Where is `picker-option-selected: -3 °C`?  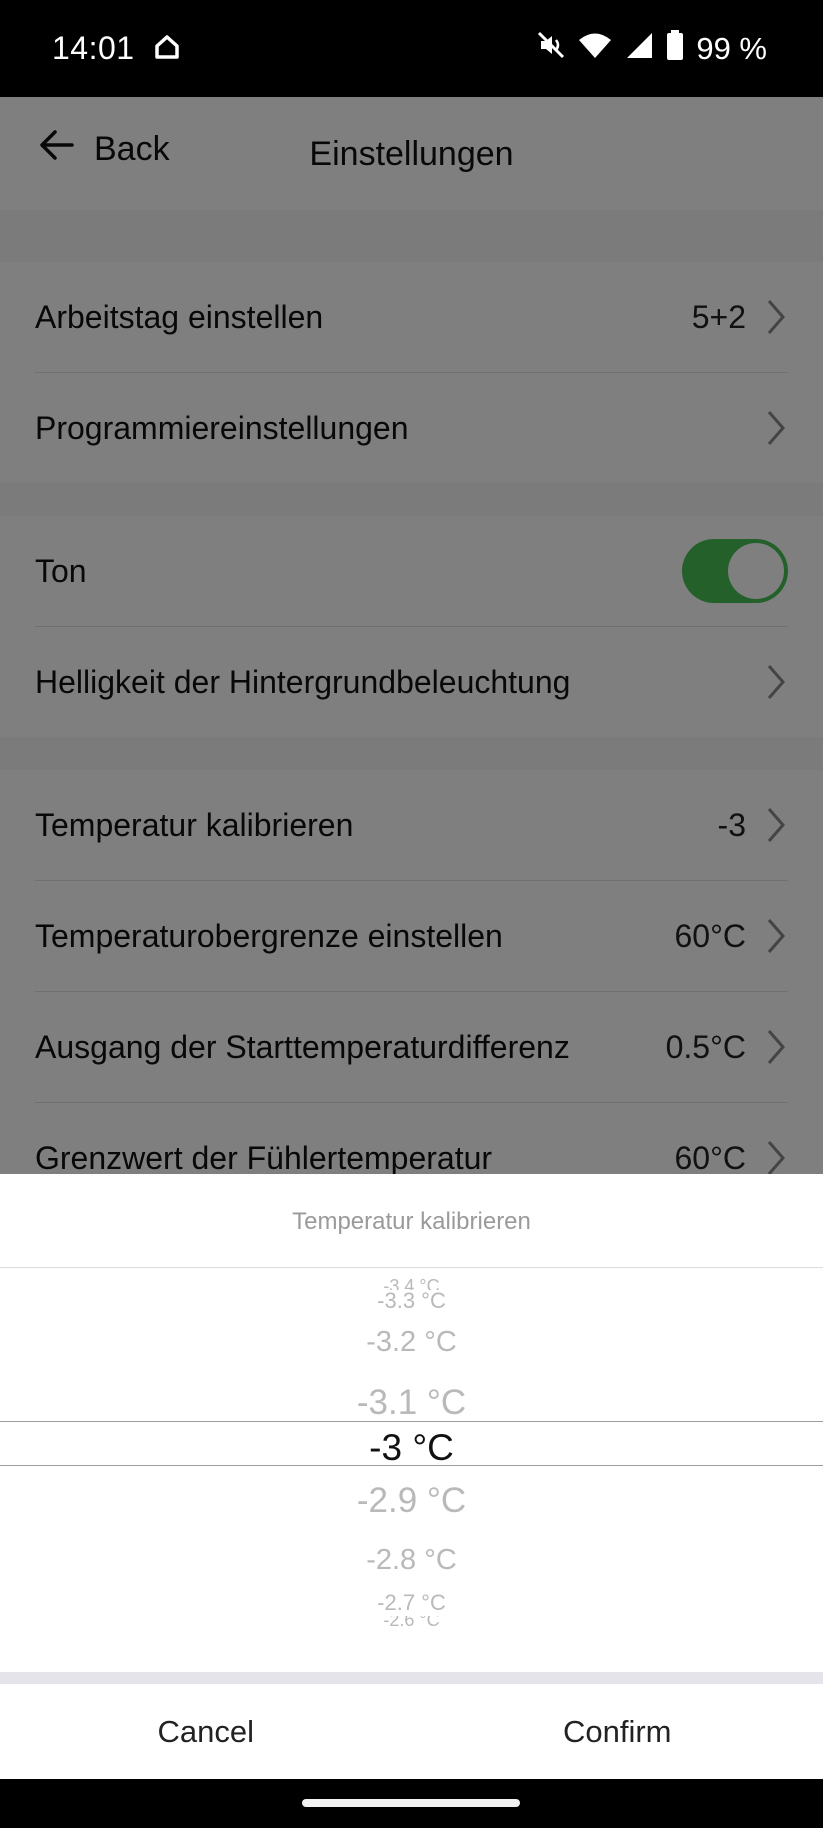 picker-option-selected: -3 °C is located at coordinates (411, 1448).